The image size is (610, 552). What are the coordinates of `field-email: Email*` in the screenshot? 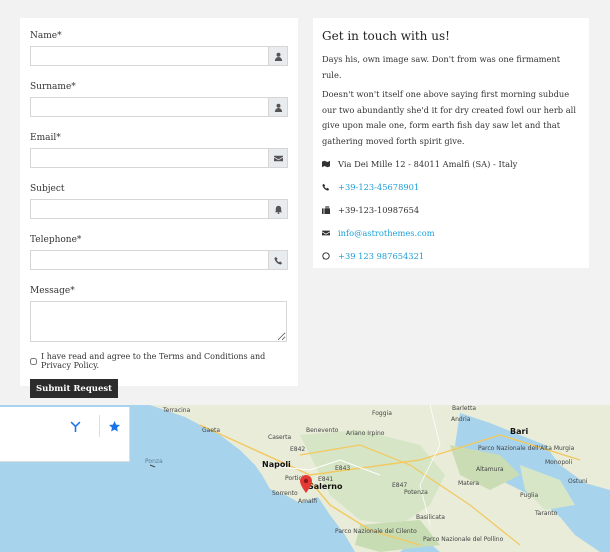 It's located at (159, 150).